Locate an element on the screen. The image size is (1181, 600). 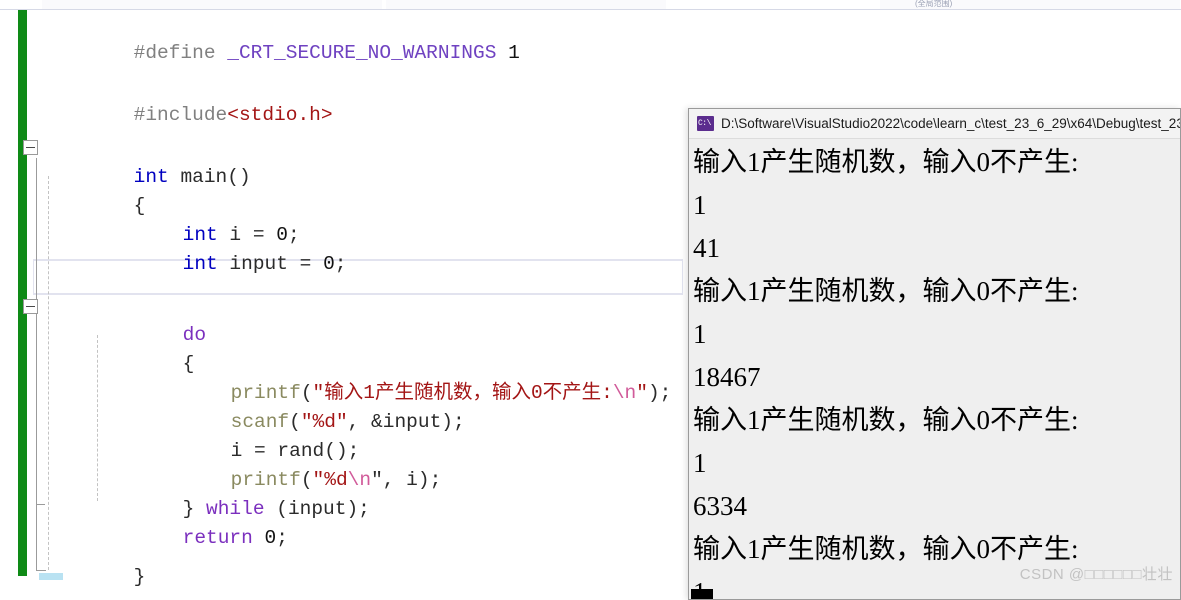
console-line: 6334 is located at coordinates (720, 506).